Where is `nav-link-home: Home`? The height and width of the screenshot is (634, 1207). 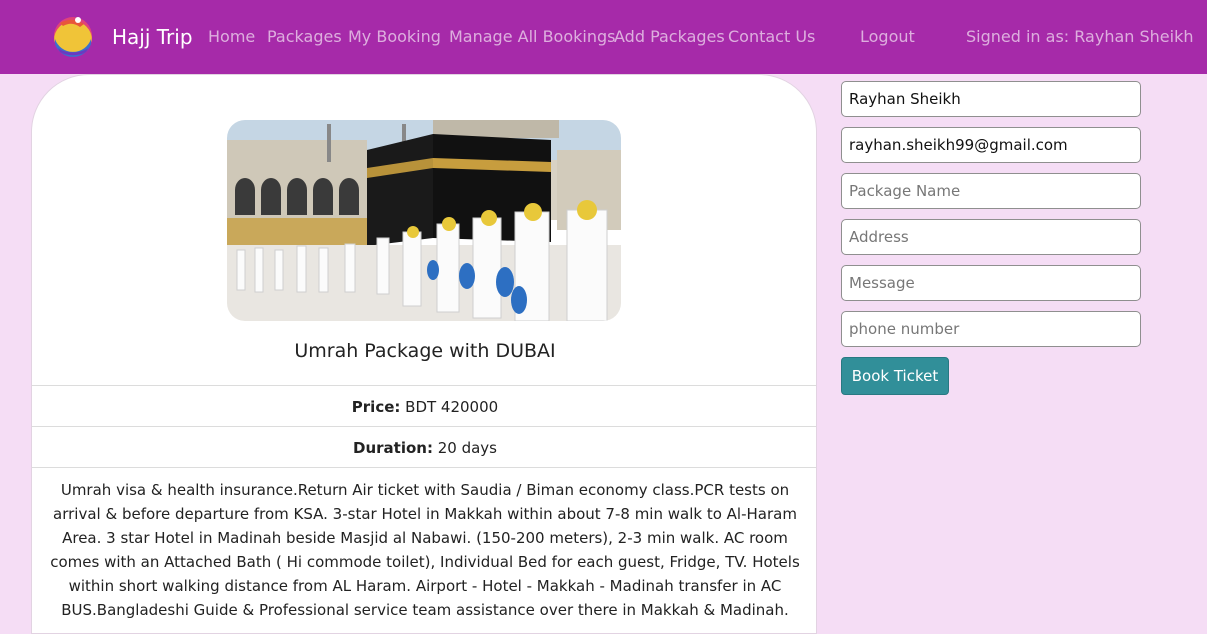
nav-link-home: Home is located at coordinates (231, 37).